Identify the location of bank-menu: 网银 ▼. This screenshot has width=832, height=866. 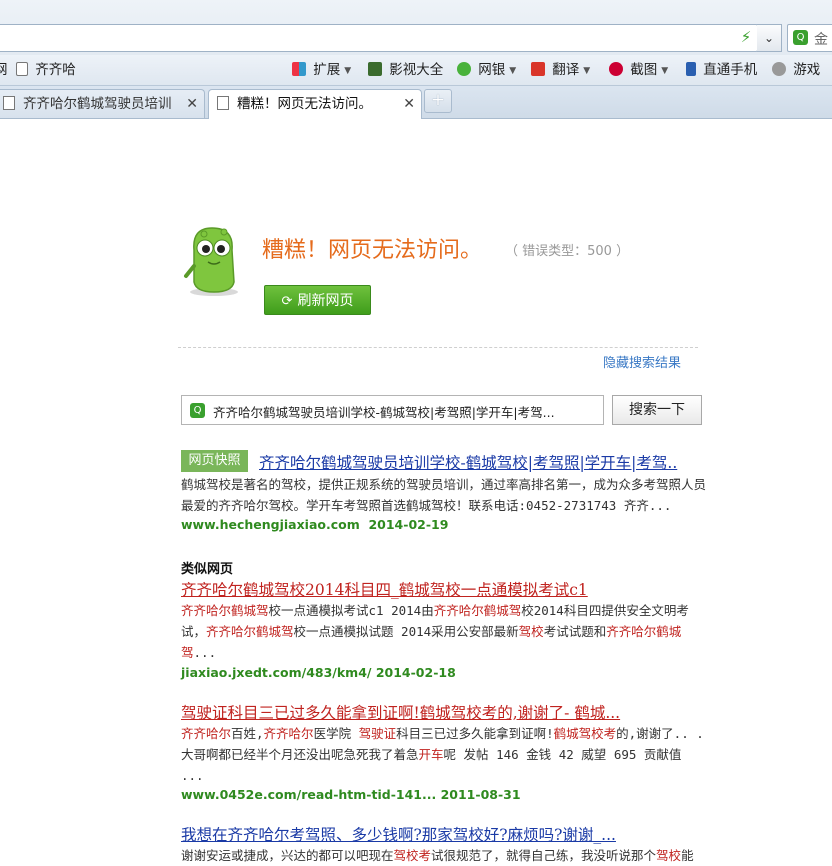
(486, 70).